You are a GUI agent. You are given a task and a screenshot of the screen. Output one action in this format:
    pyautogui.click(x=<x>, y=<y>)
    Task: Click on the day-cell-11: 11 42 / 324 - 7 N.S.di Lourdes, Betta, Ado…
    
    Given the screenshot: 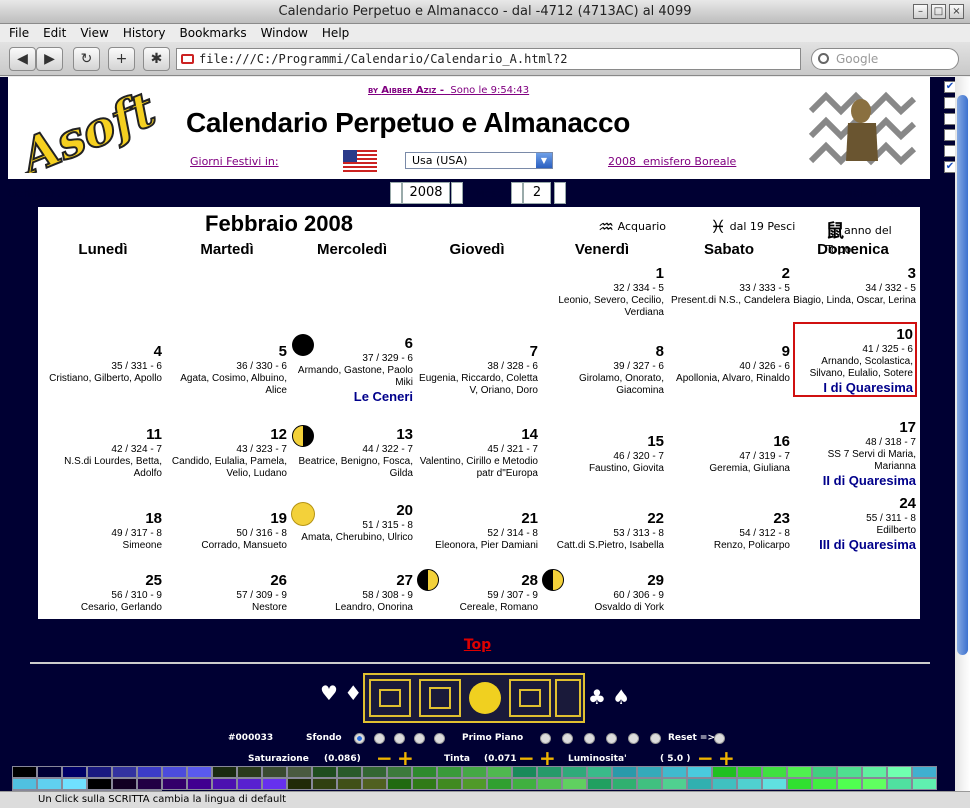 What is the action you would take?
    pyautogui.click(x=100, y=453)
    